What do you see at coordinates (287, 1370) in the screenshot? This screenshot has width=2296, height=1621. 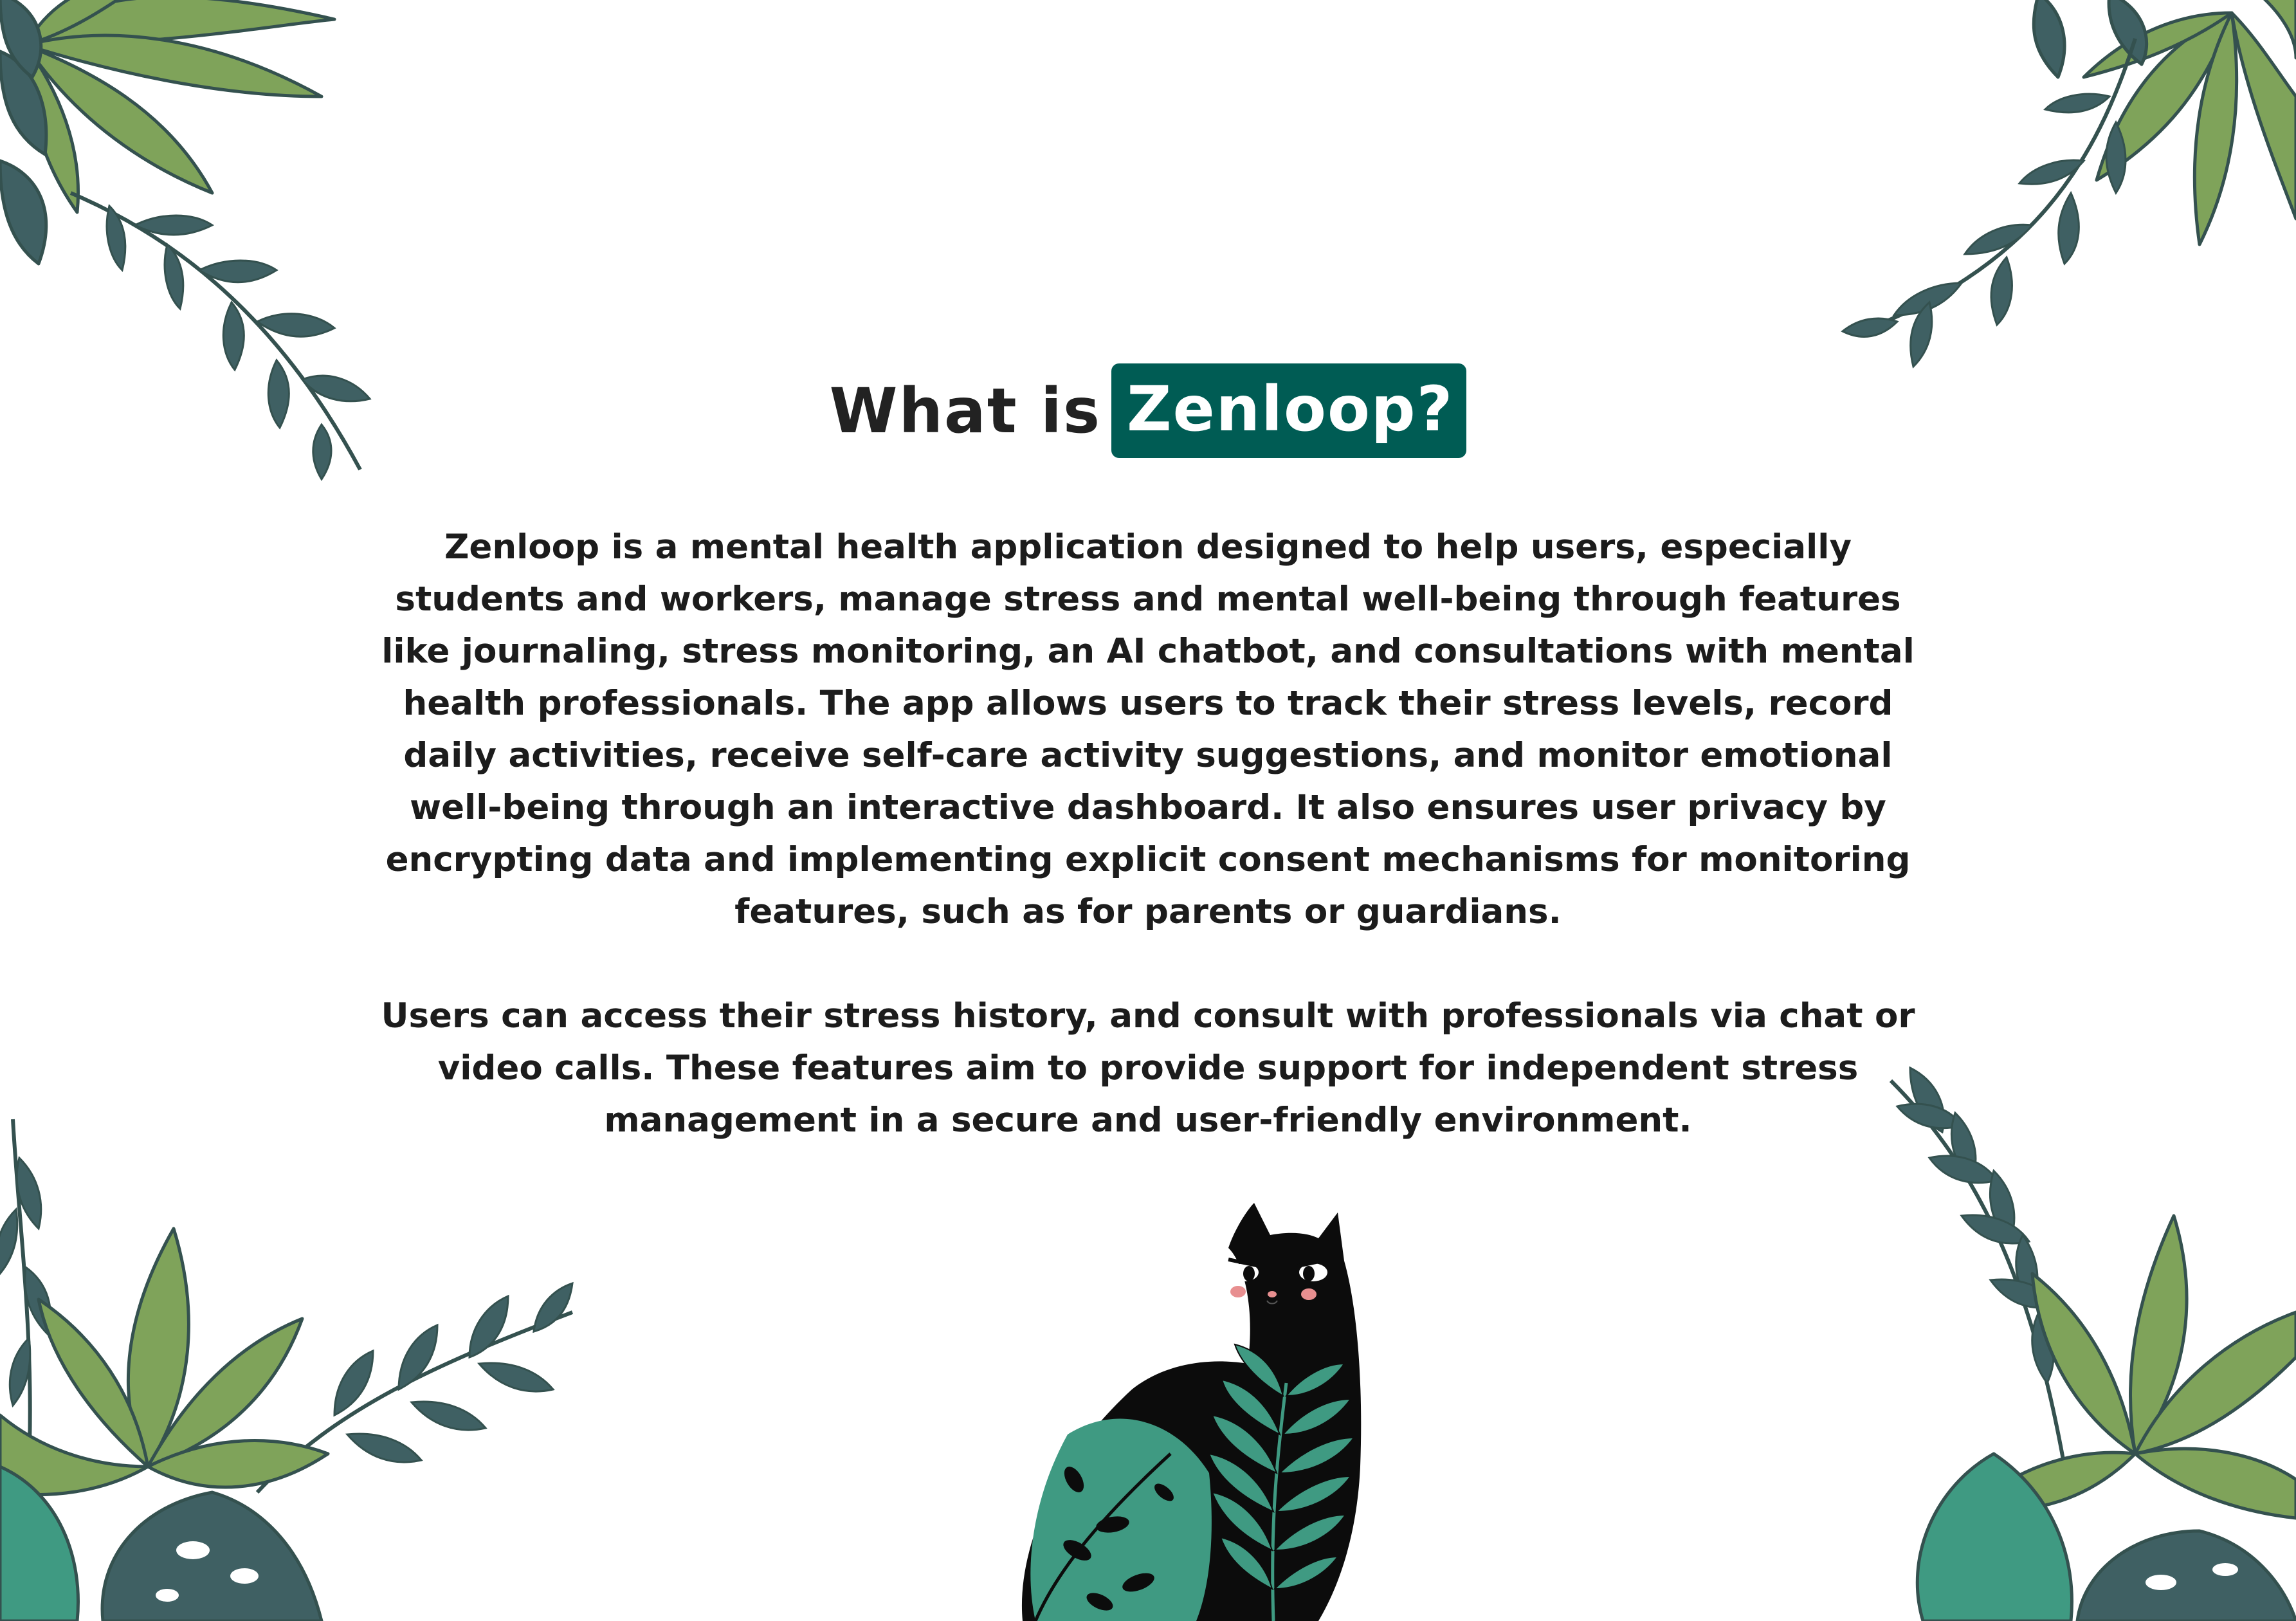 I see `leaves-bottom-left-illustration` at bounding box center [287, 1370].